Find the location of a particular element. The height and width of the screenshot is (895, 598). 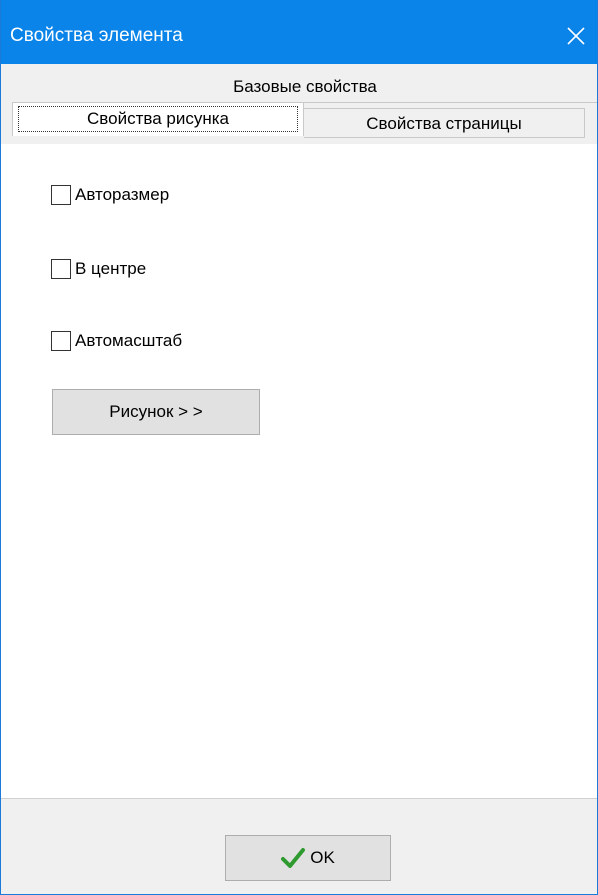

autoscale-checkbox is located at coordinates (61, 341).